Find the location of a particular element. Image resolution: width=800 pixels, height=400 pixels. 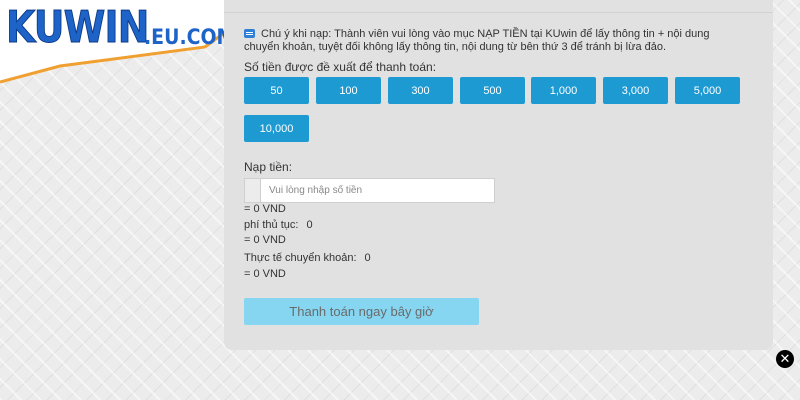

actual-transfer-vnd: = 0 VND is located at coordinates (265, 274).